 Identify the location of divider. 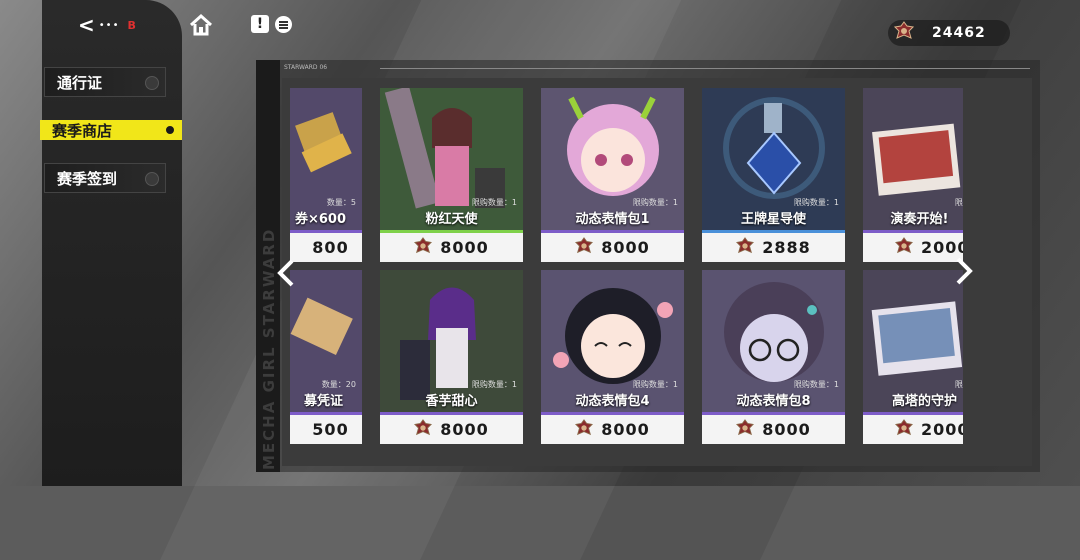
(705, 68).